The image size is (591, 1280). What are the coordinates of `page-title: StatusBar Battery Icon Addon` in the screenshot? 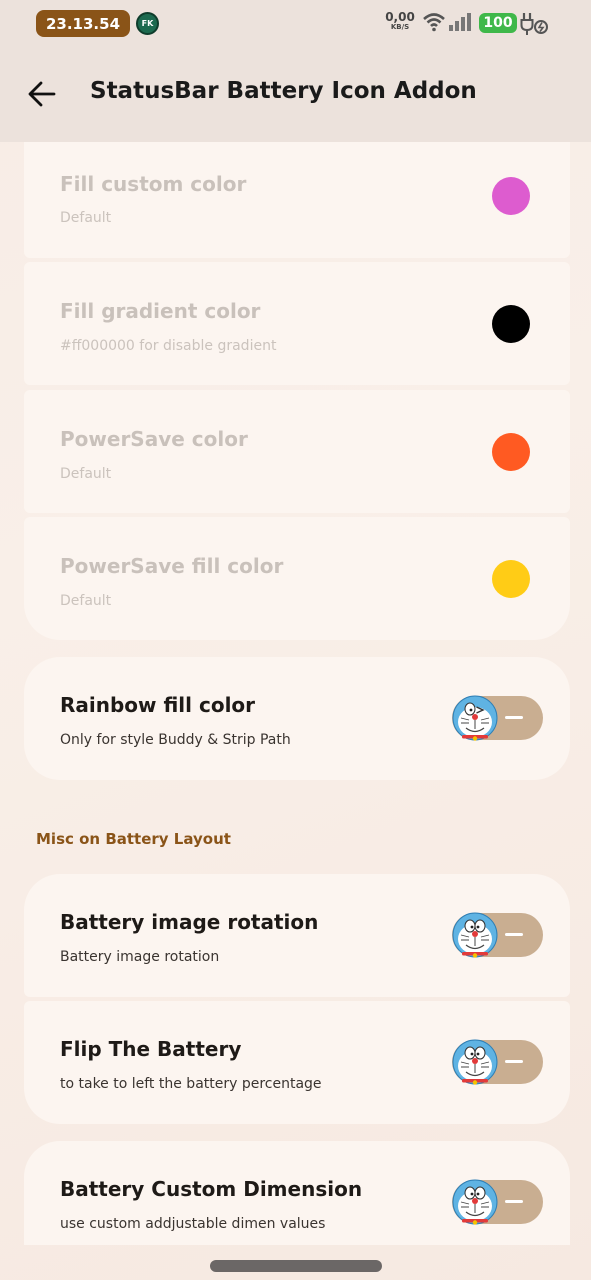 It's located at (283, 91).